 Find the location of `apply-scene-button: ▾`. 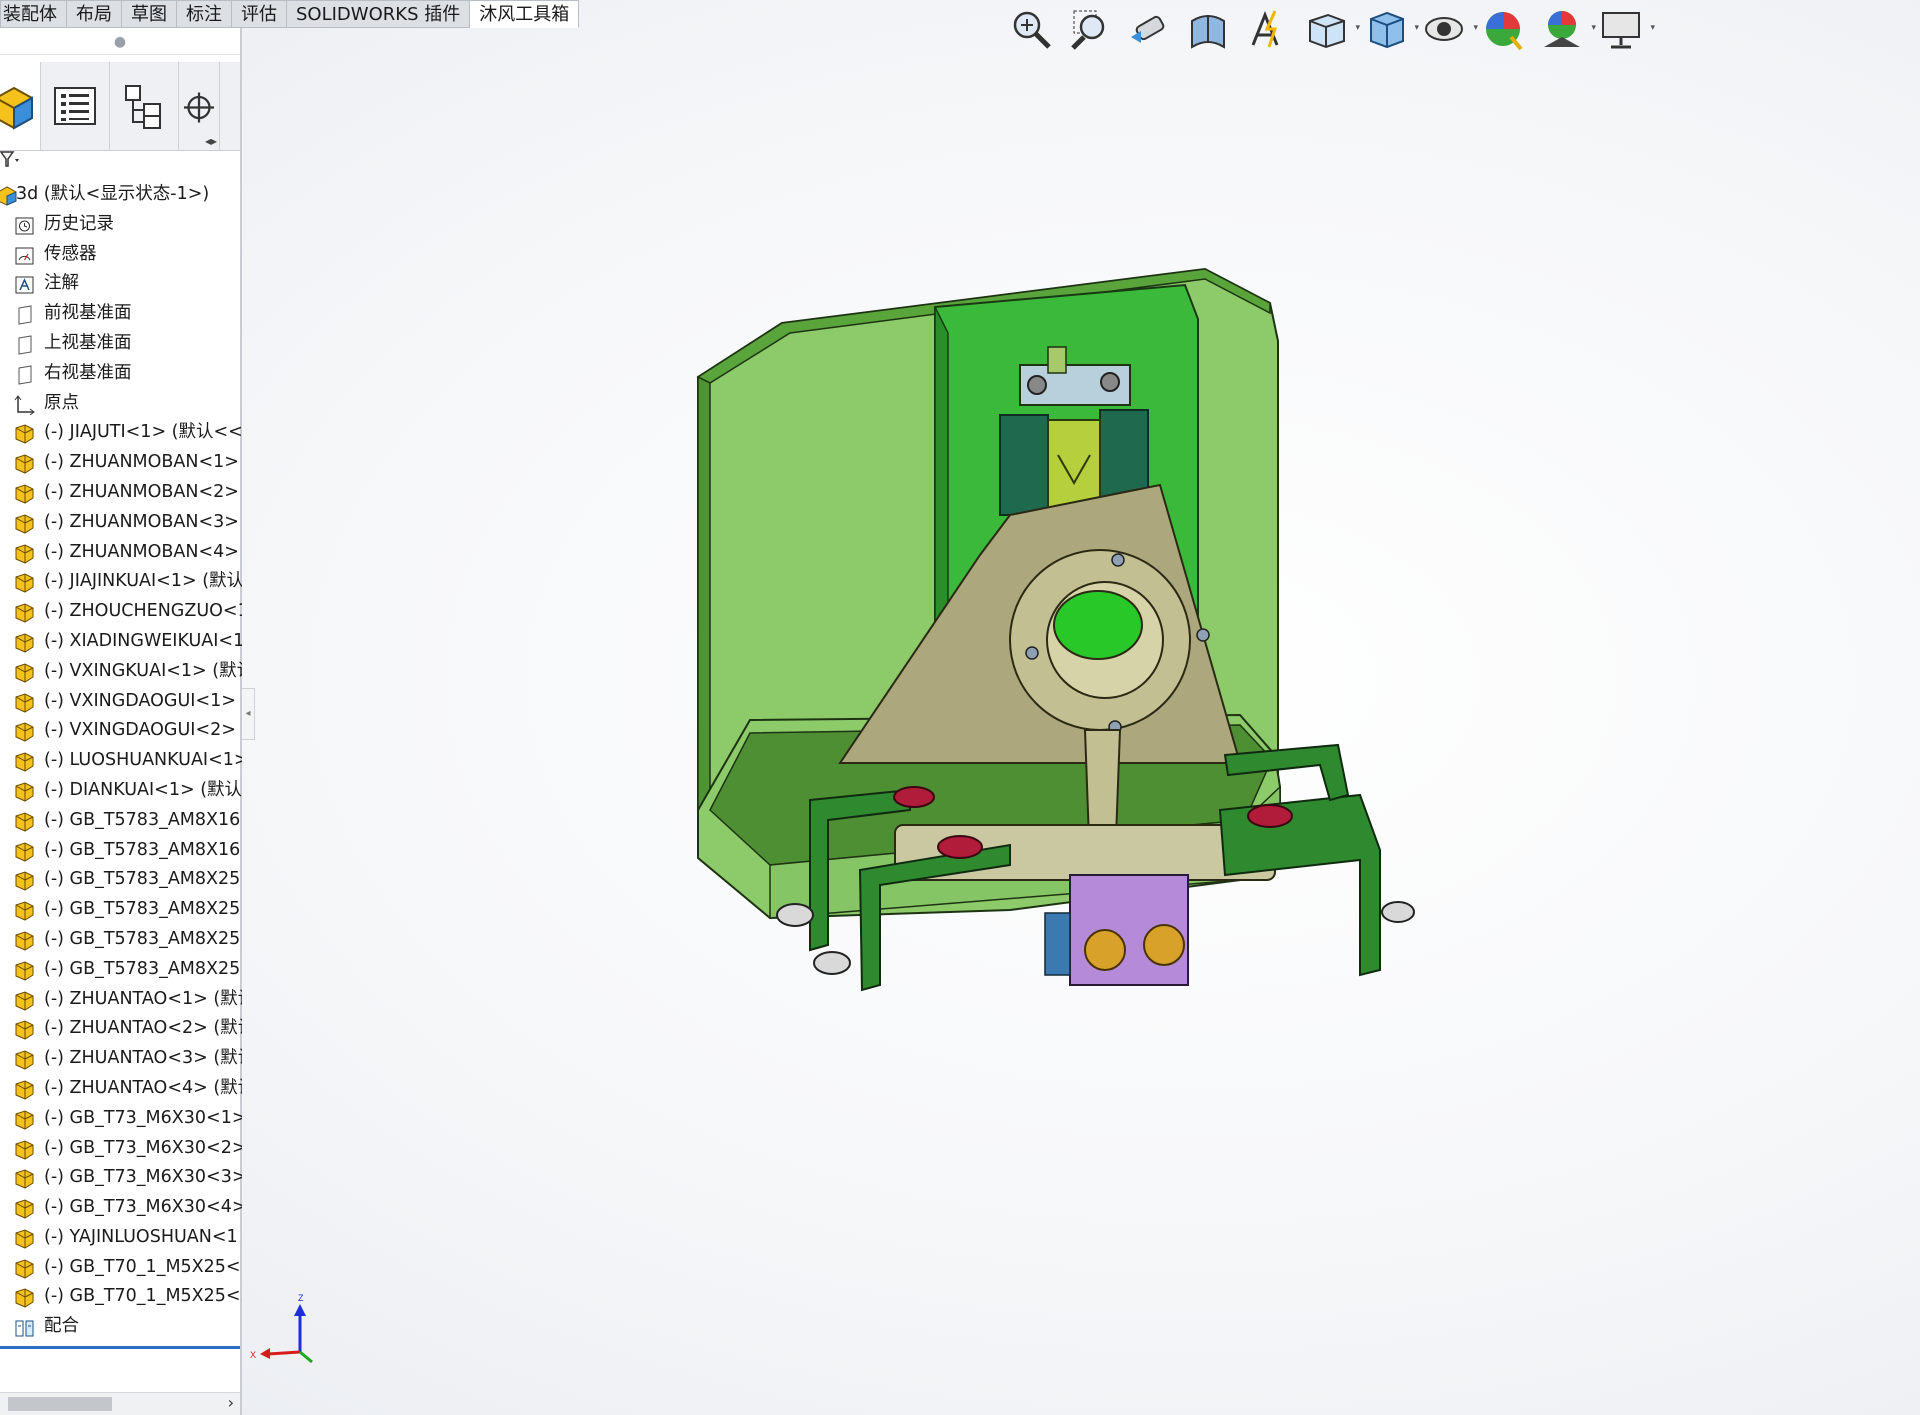

apply-scene-button: ▾ is located at coordinates (1566, 29).